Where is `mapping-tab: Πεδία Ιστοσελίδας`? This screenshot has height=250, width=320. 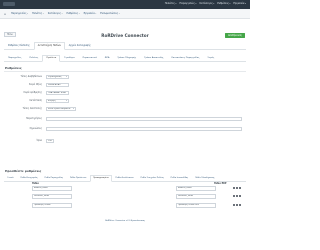
mapping-tab: Πεδία Ιστοσελίδας is located at coordinates (179, 178).